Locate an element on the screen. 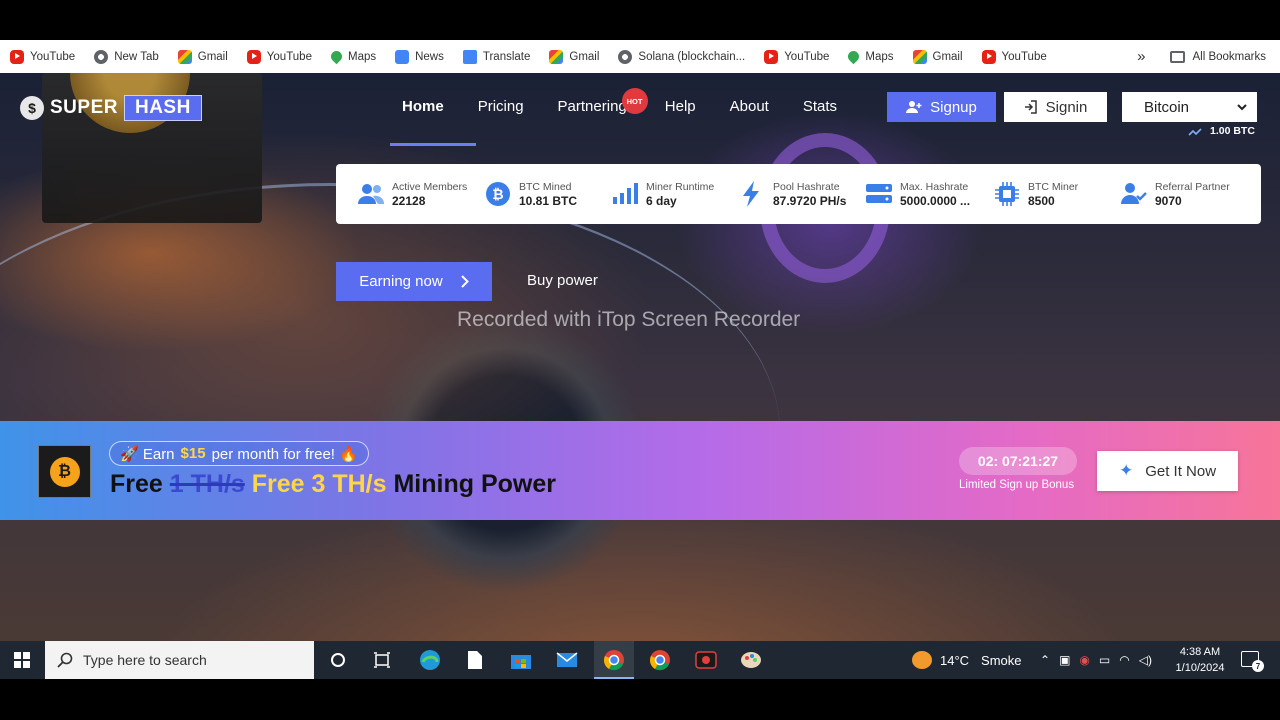 This screenshot has width=1280, height=720. users-icon is located at coordinates (371, 194).